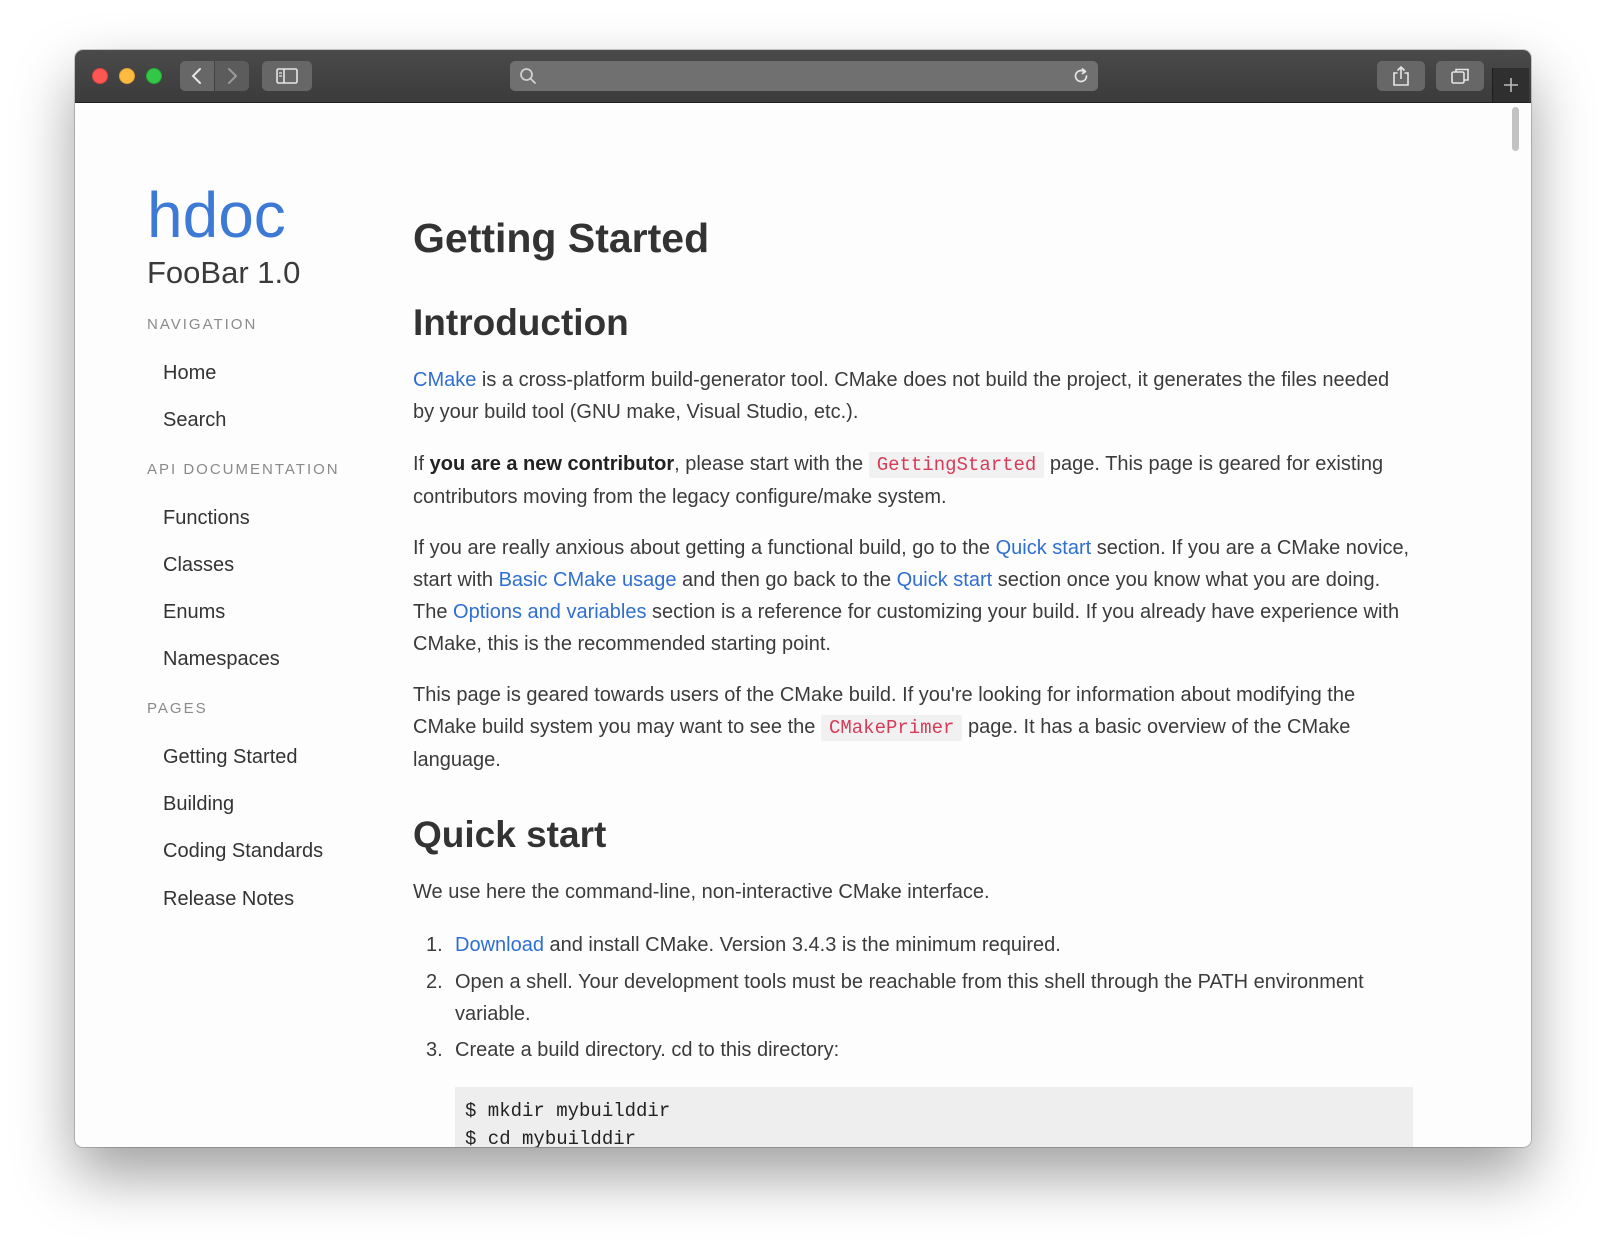 Image resolution: width=1600 pixels, height=1242 pixels. Describe the element at coordinates (206, 518) in the screenshot. I see `sidebar-item-functions: Functions` at that location.